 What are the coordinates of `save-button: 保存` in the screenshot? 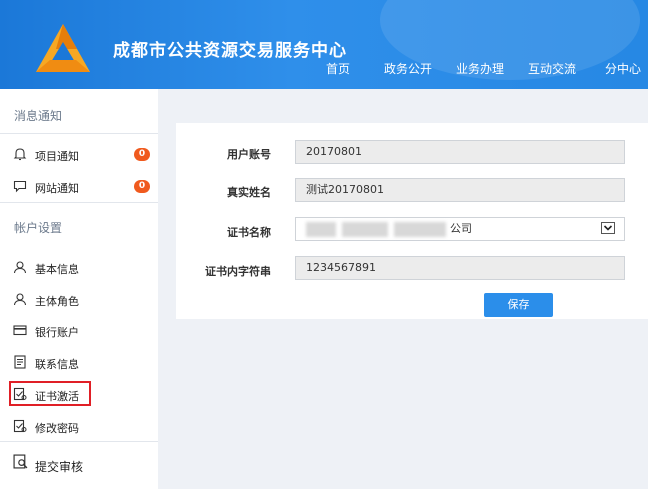 It's located at (518, 305).